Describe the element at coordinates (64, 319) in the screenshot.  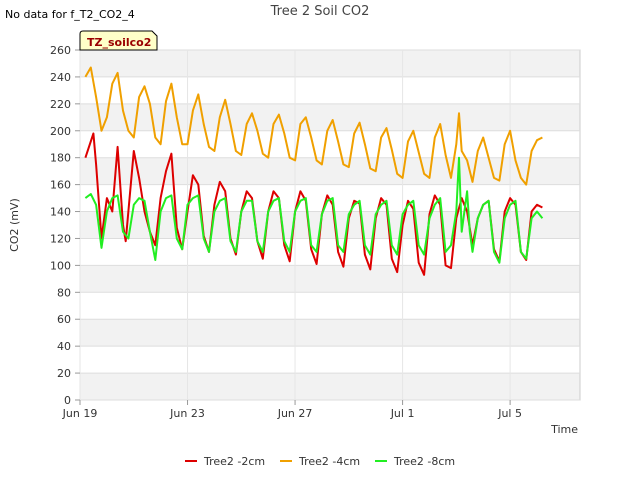
I see `y-tick-label: 60` at that location.